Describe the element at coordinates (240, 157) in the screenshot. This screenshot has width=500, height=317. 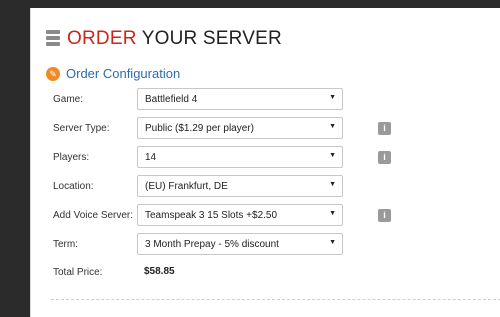
I see `players-select: 14 ▼` at that location.